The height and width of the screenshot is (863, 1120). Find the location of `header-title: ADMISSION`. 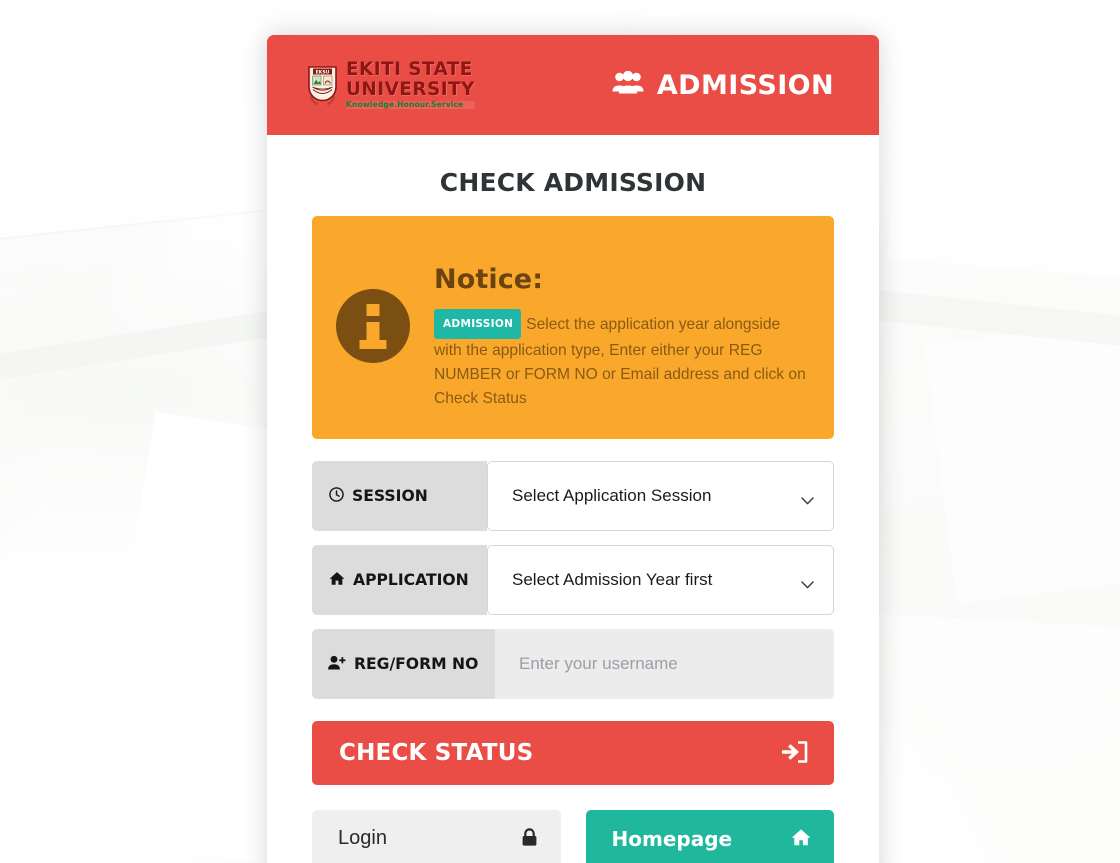

header-title: ADMISSION is located at coordinates (745, 85).